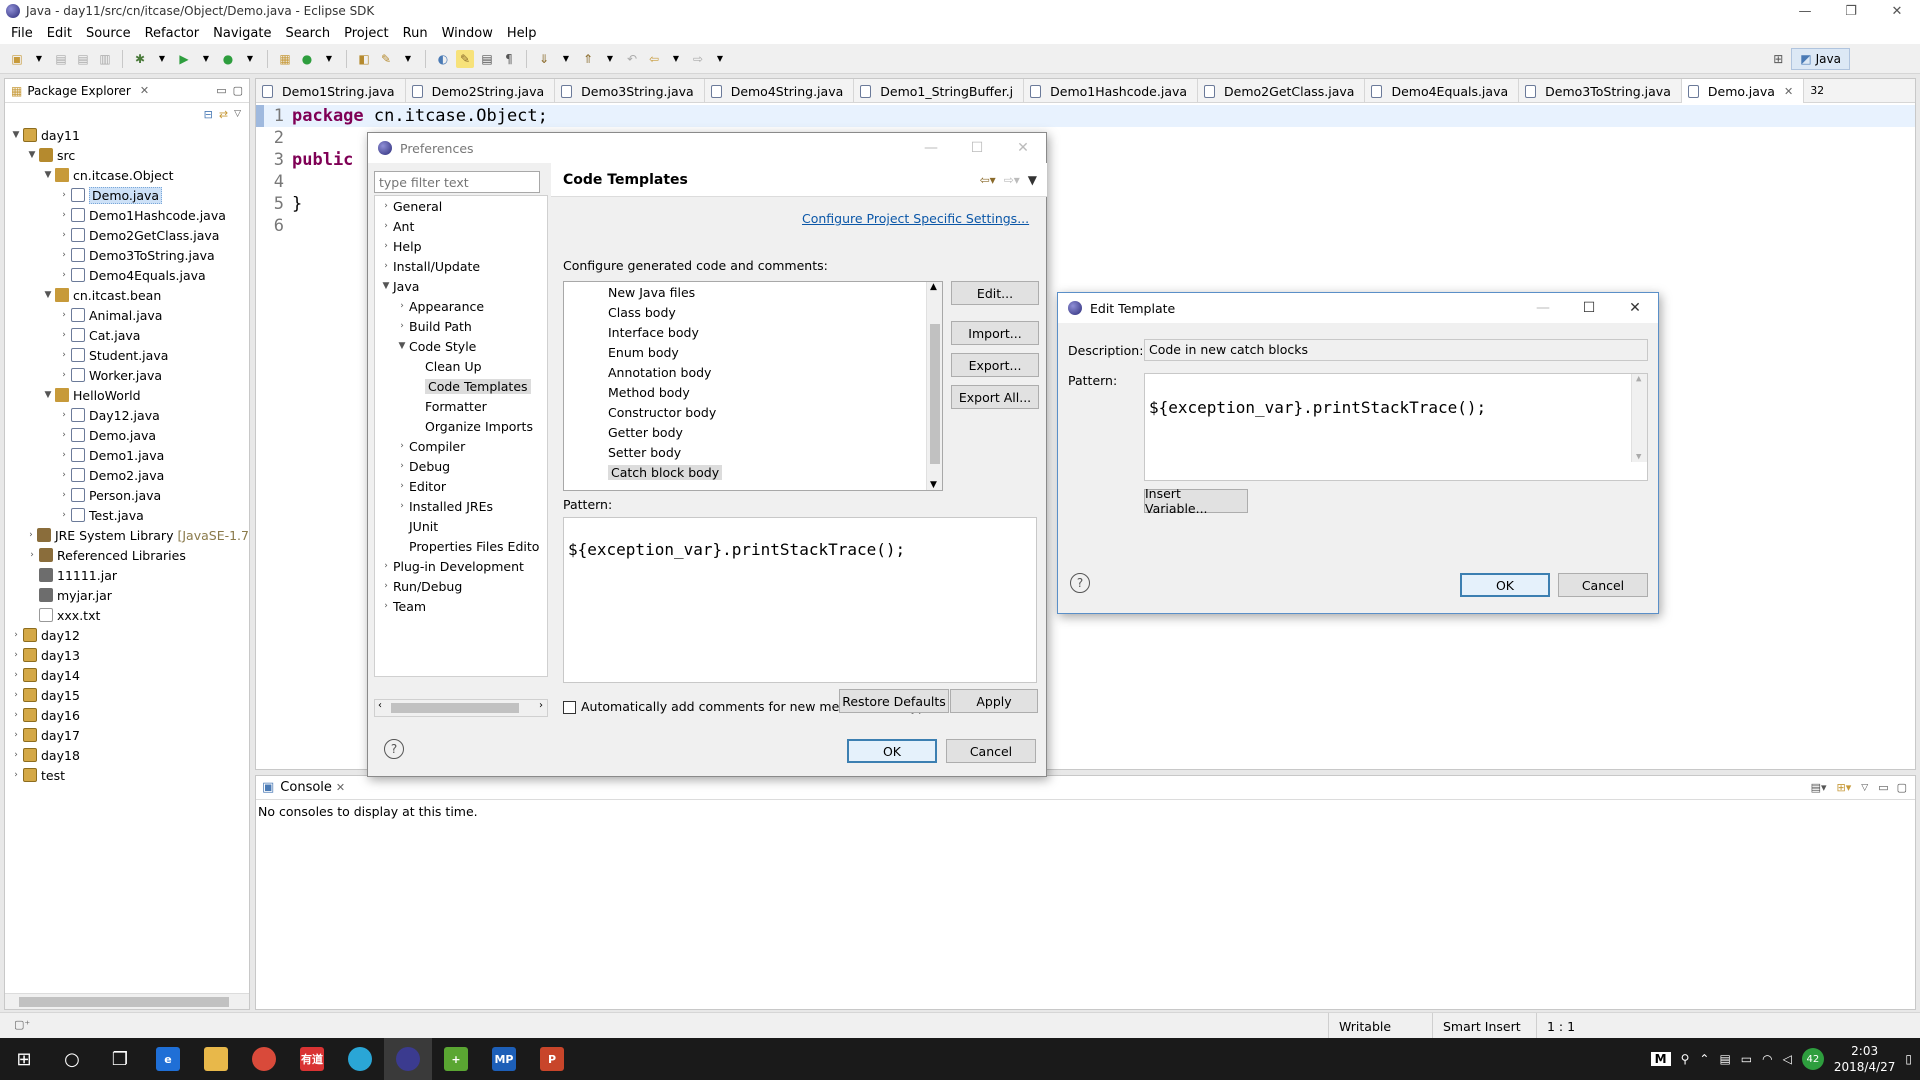 This screenshot has height=1080, width=1920. What do you see at coordinates (129, 275) in the screenshot?
I see `tree-item: › Demo4Equals.java` at bounding box center [129, 275].